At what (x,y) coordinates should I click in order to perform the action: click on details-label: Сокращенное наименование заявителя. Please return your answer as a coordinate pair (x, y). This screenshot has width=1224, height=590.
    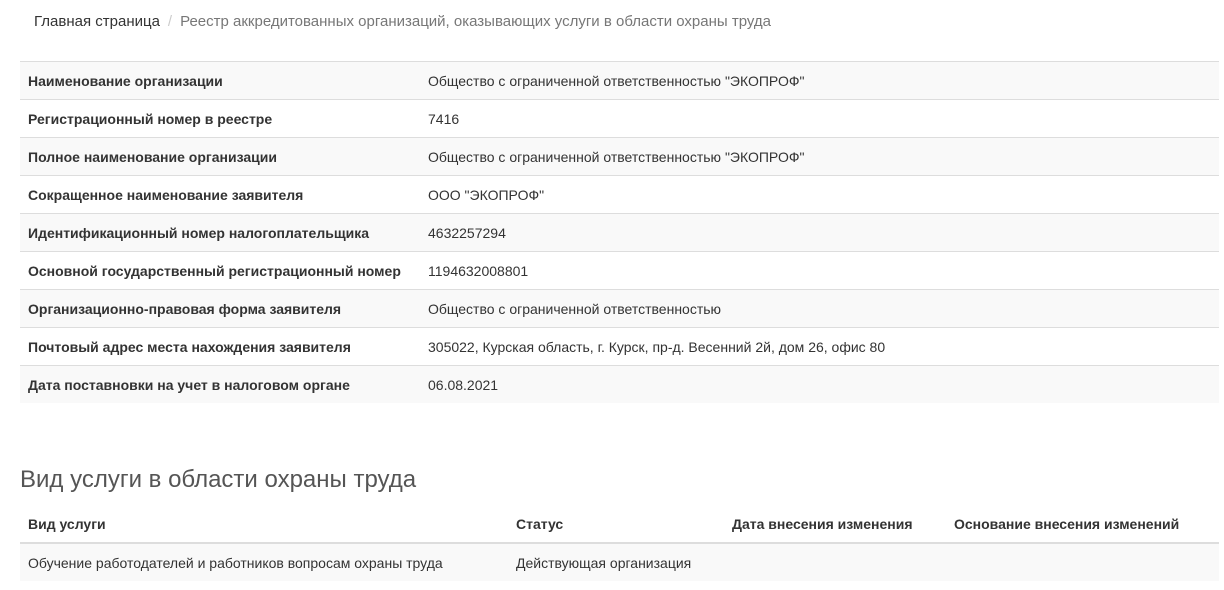
    Looking at the image, I should click on (220, 194).